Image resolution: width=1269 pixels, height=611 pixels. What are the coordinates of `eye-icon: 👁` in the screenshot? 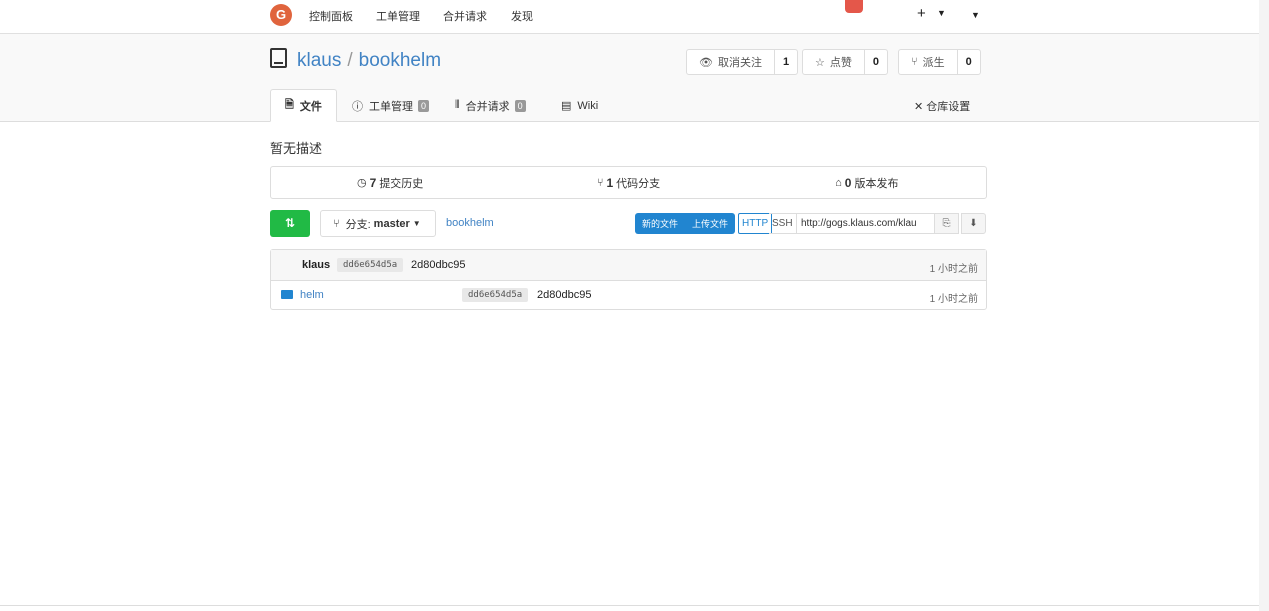 It's located at (706, 62).